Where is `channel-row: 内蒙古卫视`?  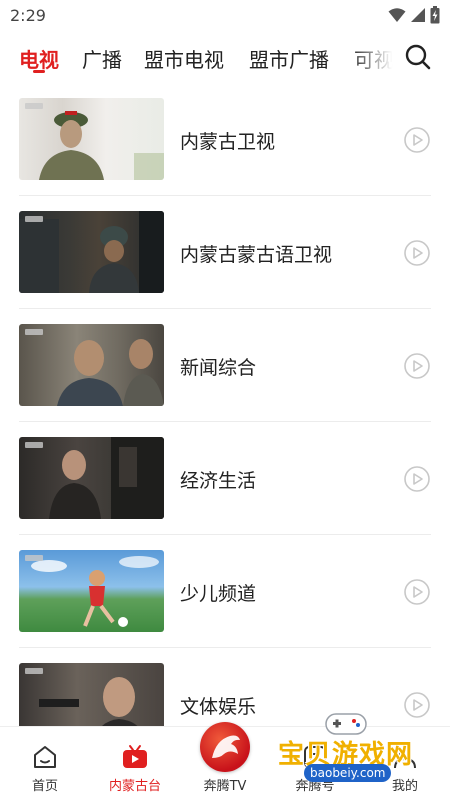
channel-row: 内蒙古卫视 is located at coordinates (225, 142).